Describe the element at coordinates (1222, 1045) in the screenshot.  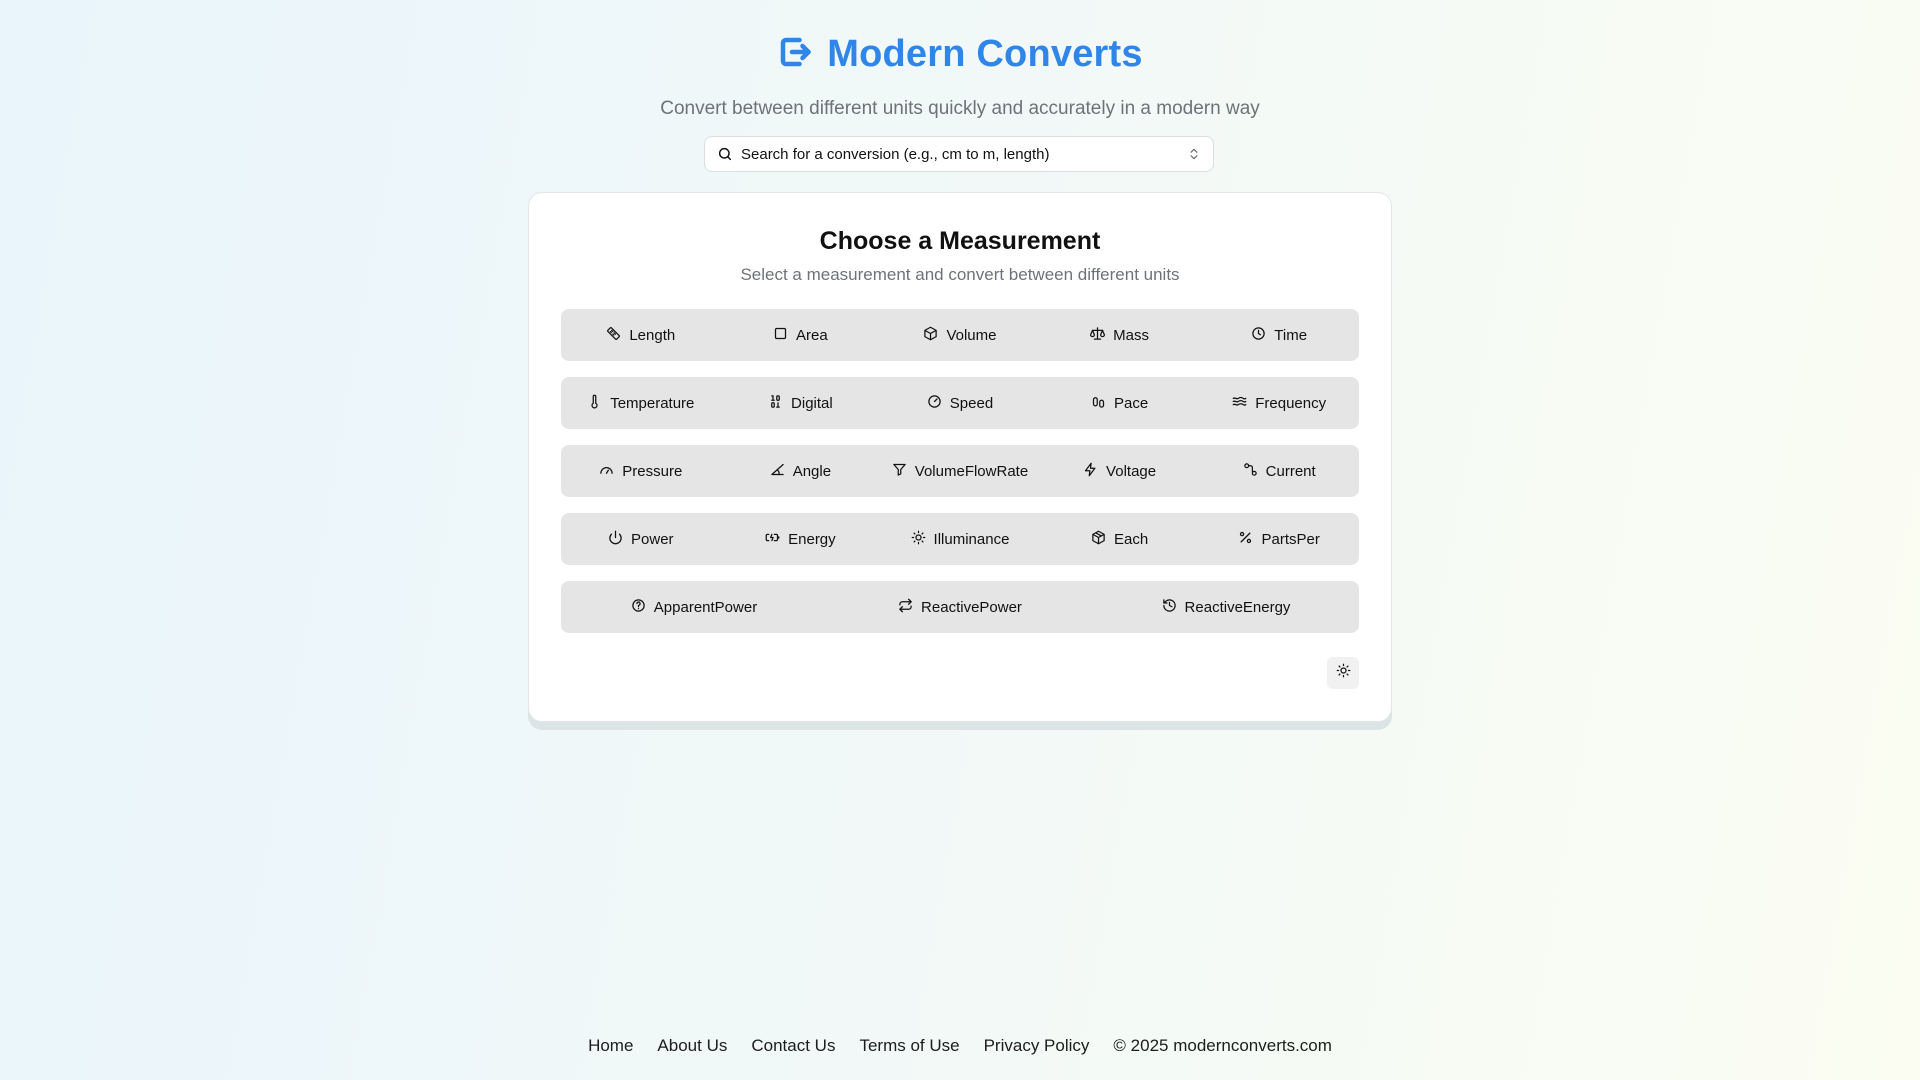
I see `footer-copyright: © 2025 modernconverts.com` at that location.